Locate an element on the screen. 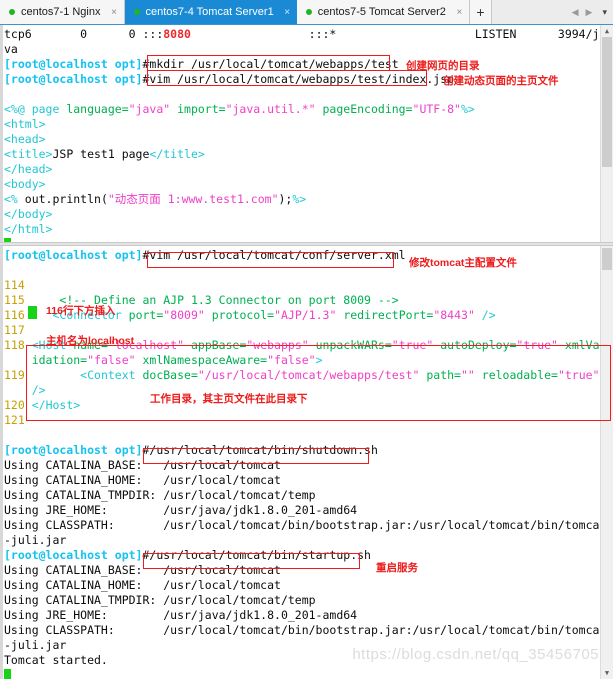  terminal-line: <head> is located at coordinates (299, 139).